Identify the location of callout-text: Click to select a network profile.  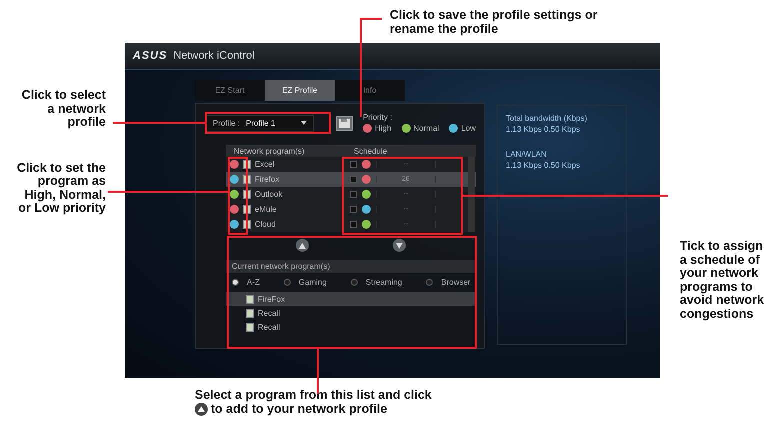
(64, 109).